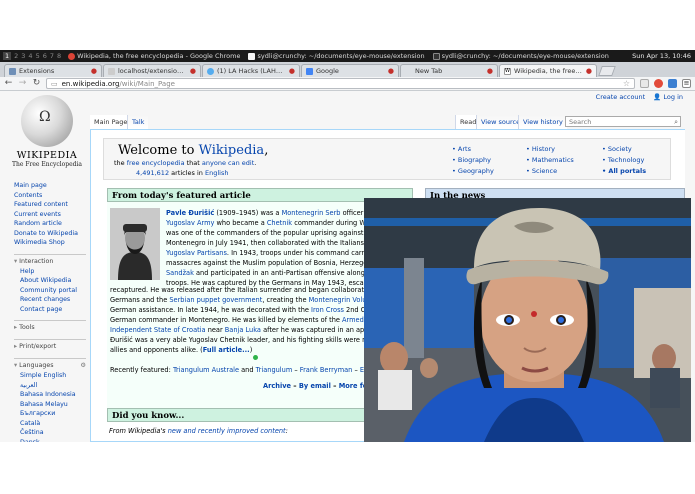 The image size is (695, 494). Describe the element at coordinates (53, 300) in the screenshot. I see `sidebar-interaction-item: Recent changes` at that location.